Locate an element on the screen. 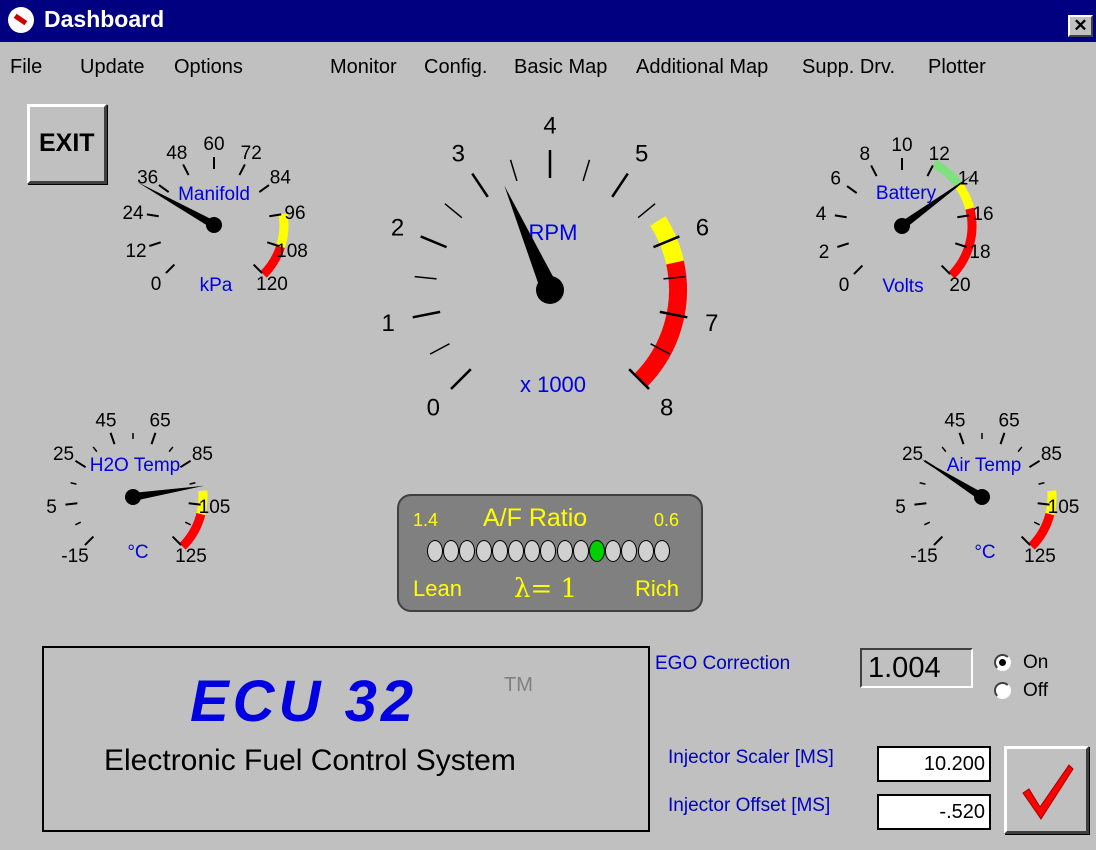  injector-offset-input: -.520 is located at coordinates (934, 812).